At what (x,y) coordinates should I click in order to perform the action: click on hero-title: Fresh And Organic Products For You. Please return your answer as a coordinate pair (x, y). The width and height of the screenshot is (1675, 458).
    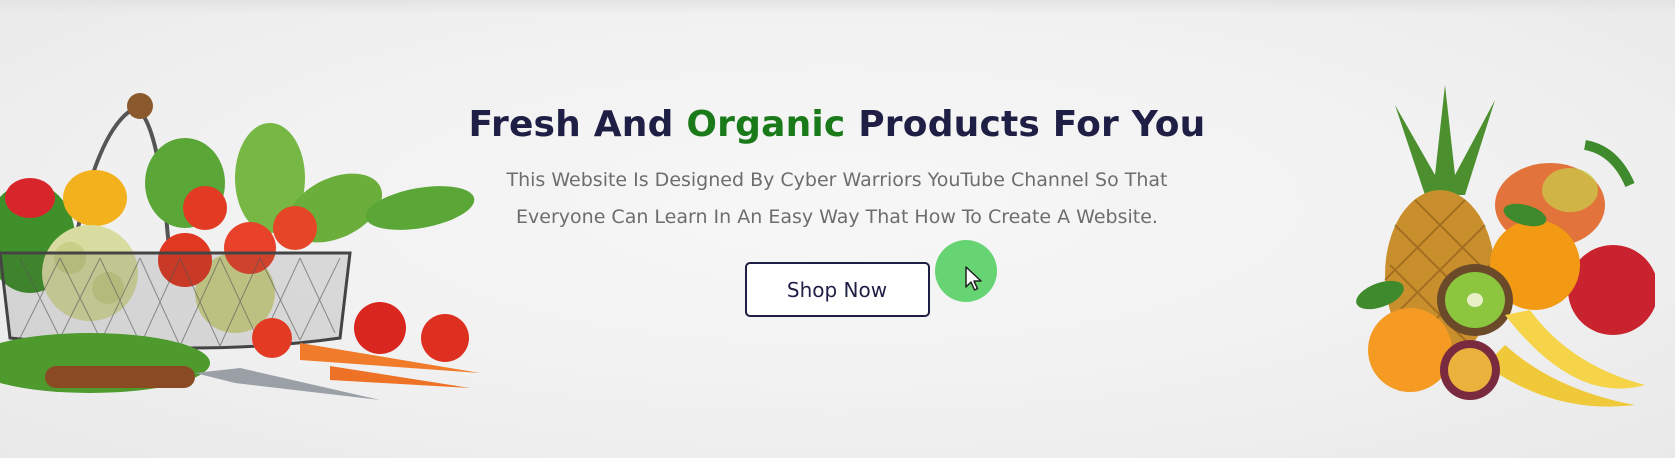
    Looking at the image, I should click on (837, 125).